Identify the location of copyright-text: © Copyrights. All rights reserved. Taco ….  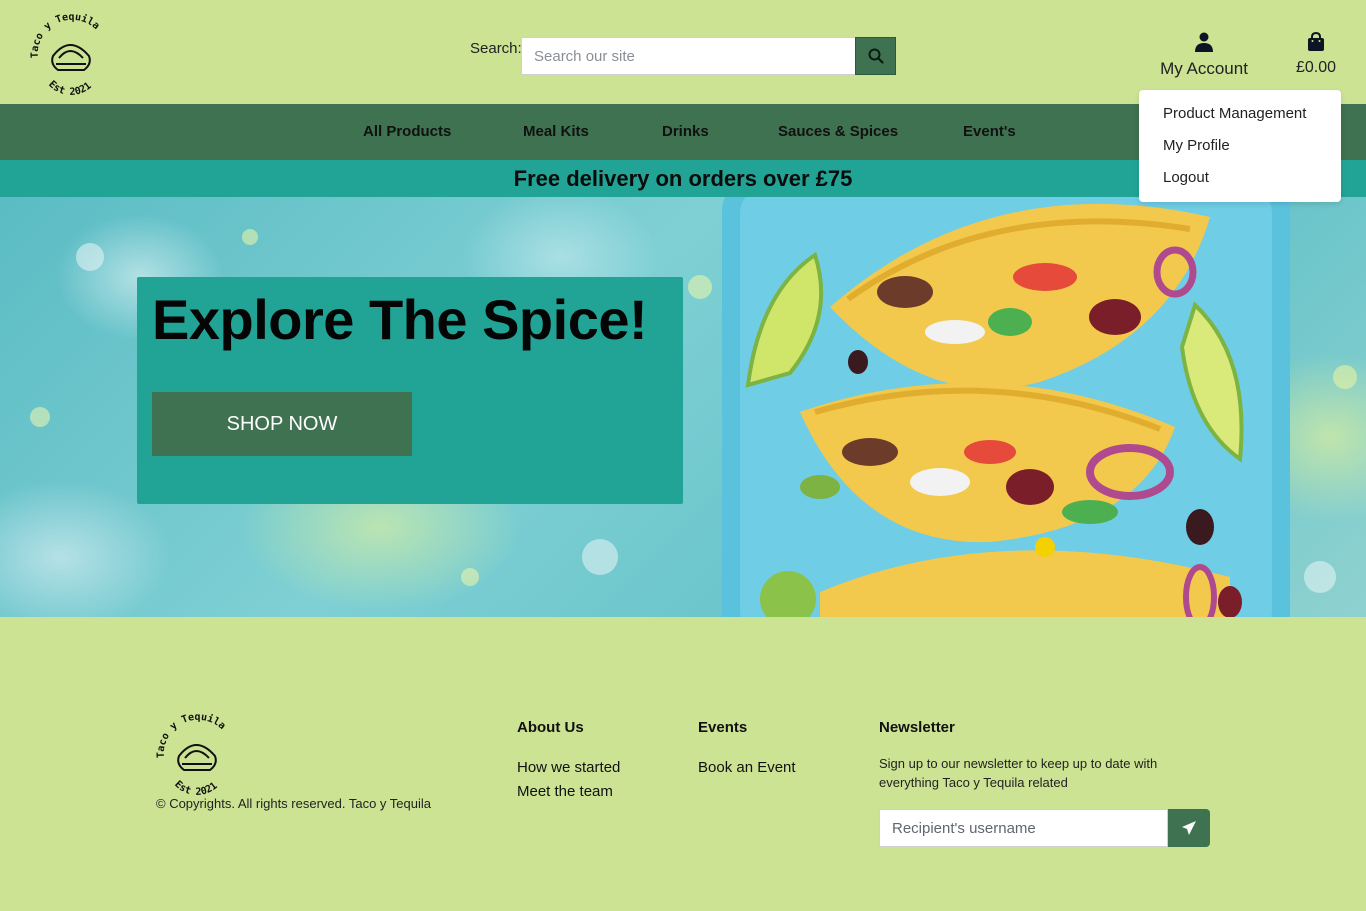
(294, 803).